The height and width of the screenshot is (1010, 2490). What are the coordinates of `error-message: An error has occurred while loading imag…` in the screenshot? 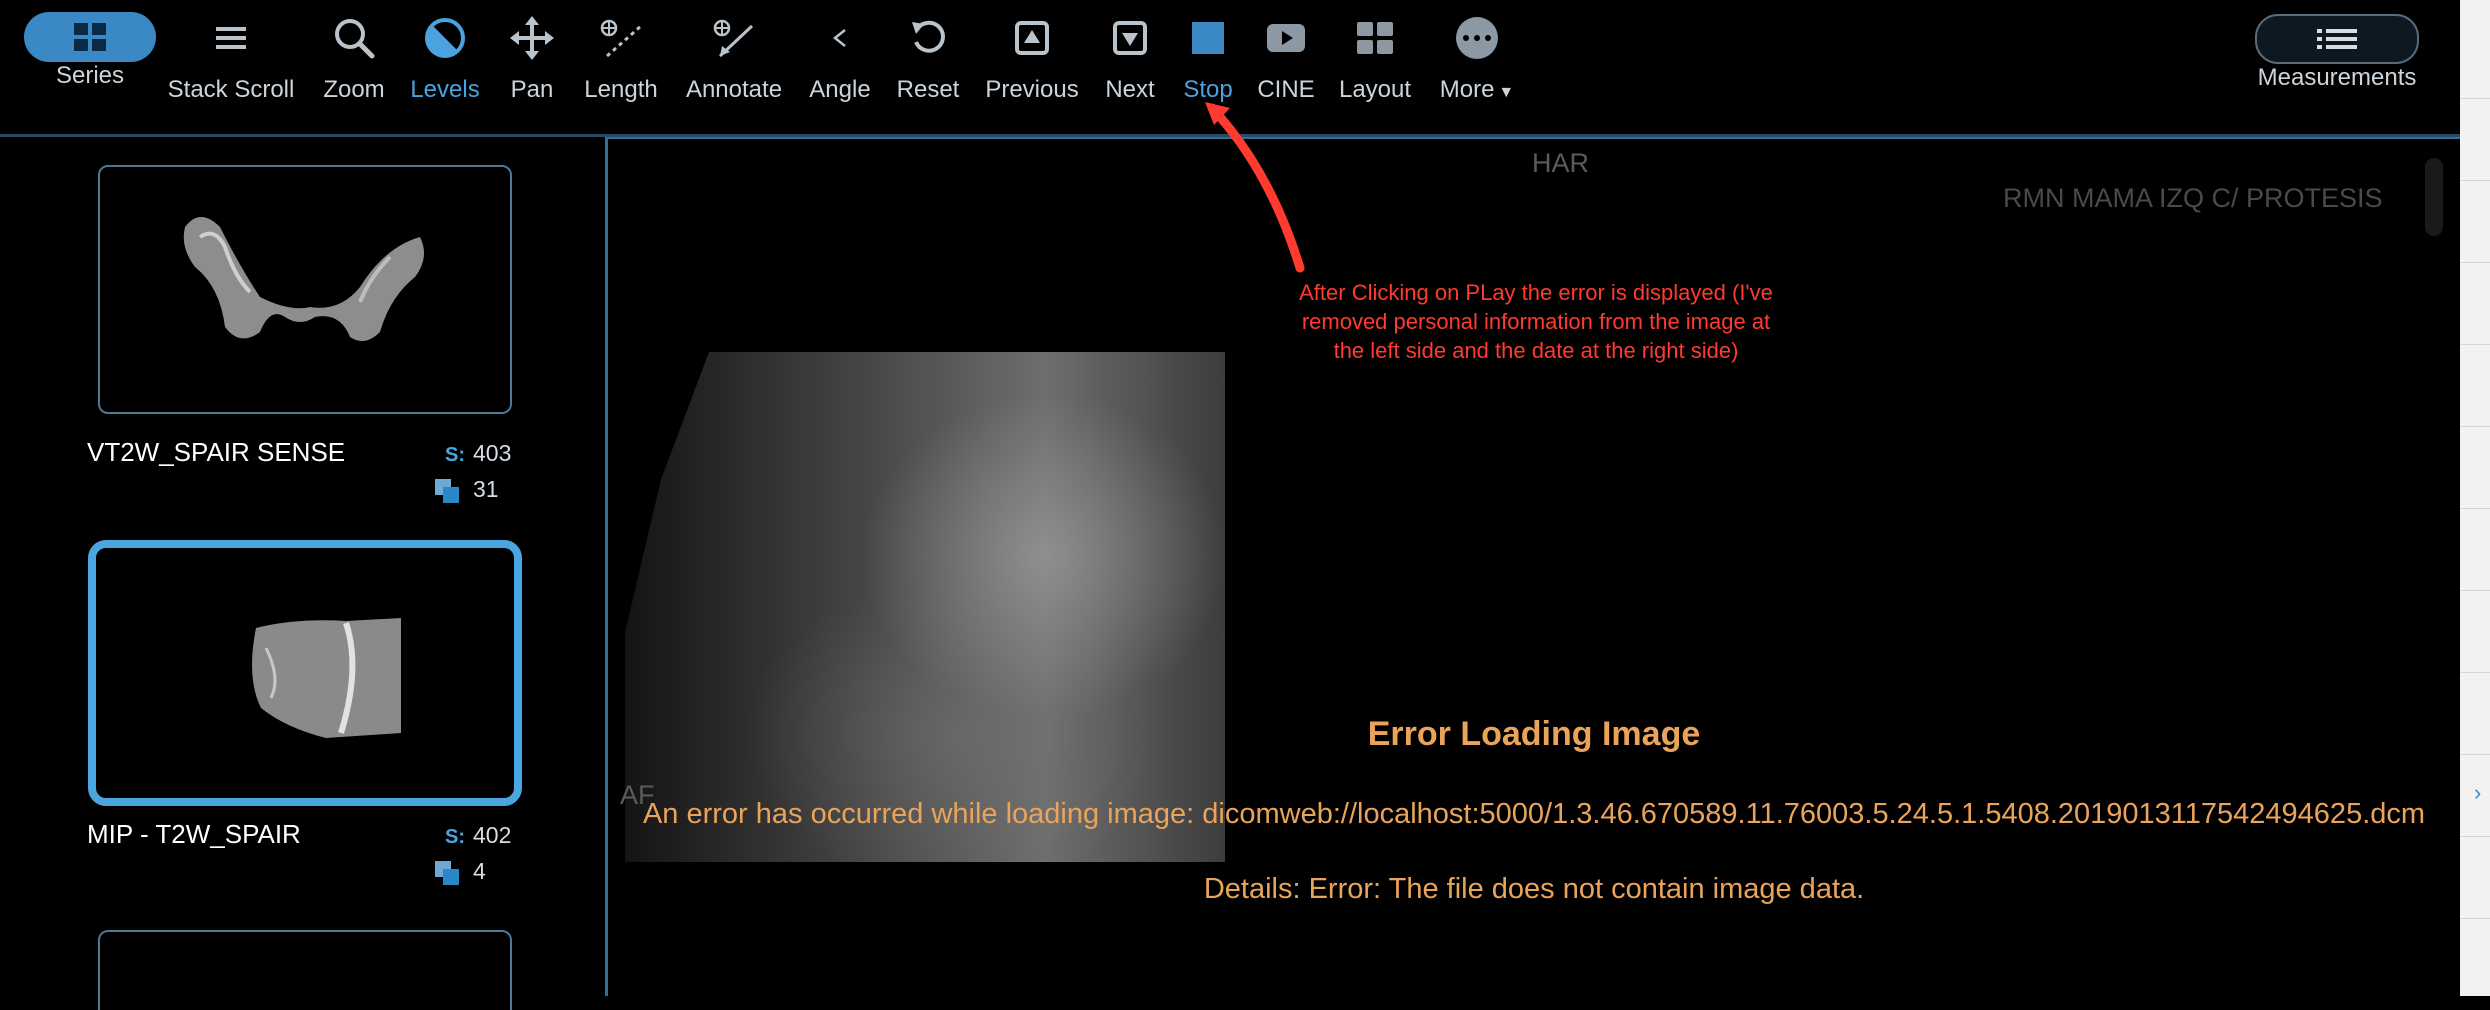 It's located at (1534, 814).